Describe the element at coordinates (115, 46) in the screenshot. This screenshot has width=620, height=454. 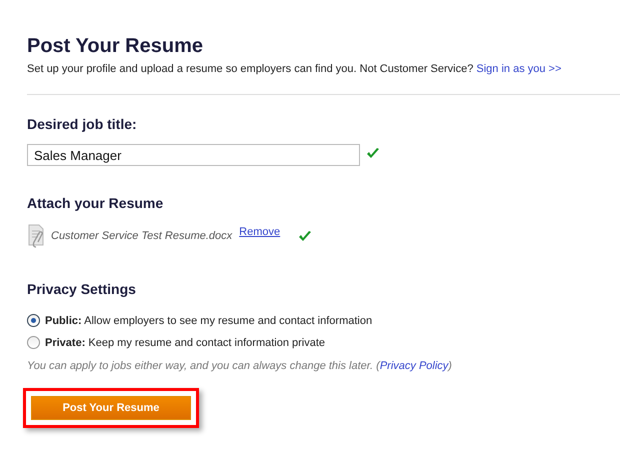
I see `page-title: Post Your Resume` at that location.